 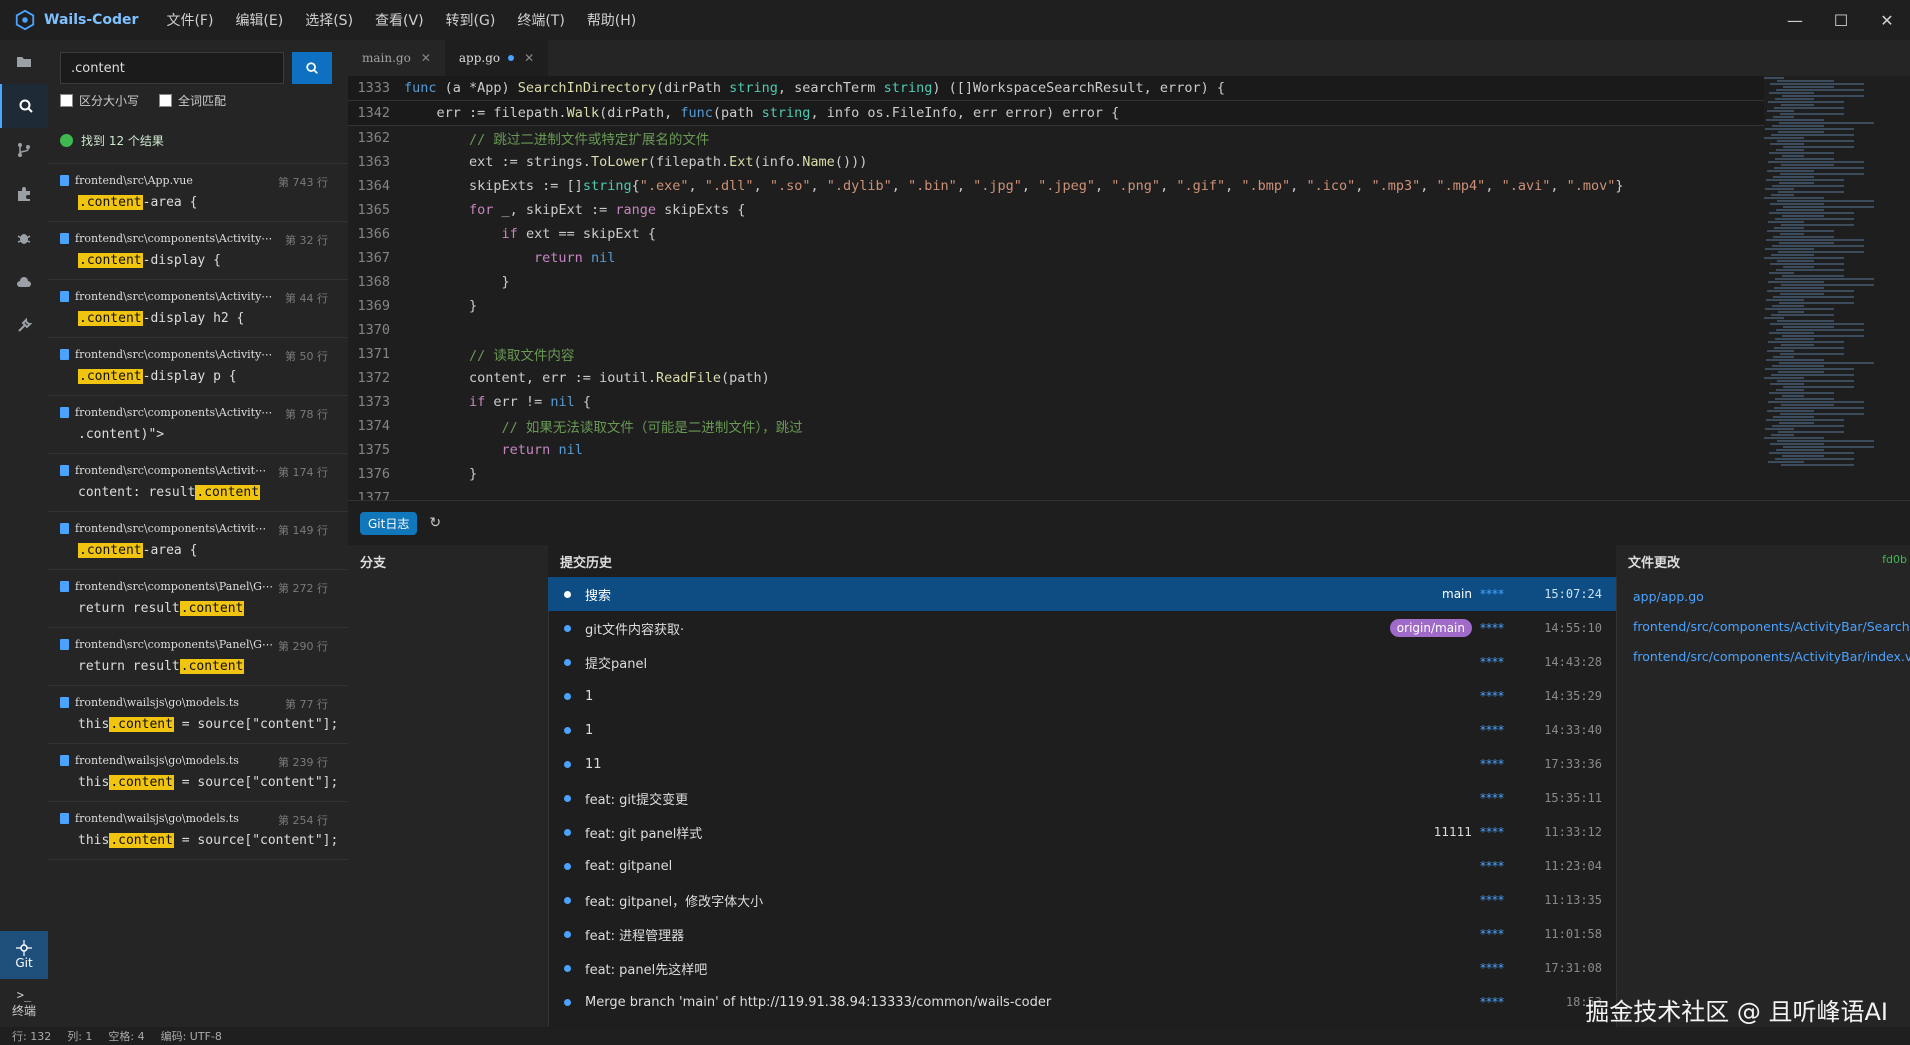 I want to click on commit-row: 搜索 main **** 15:07:24, so click(x=1082, y=594).